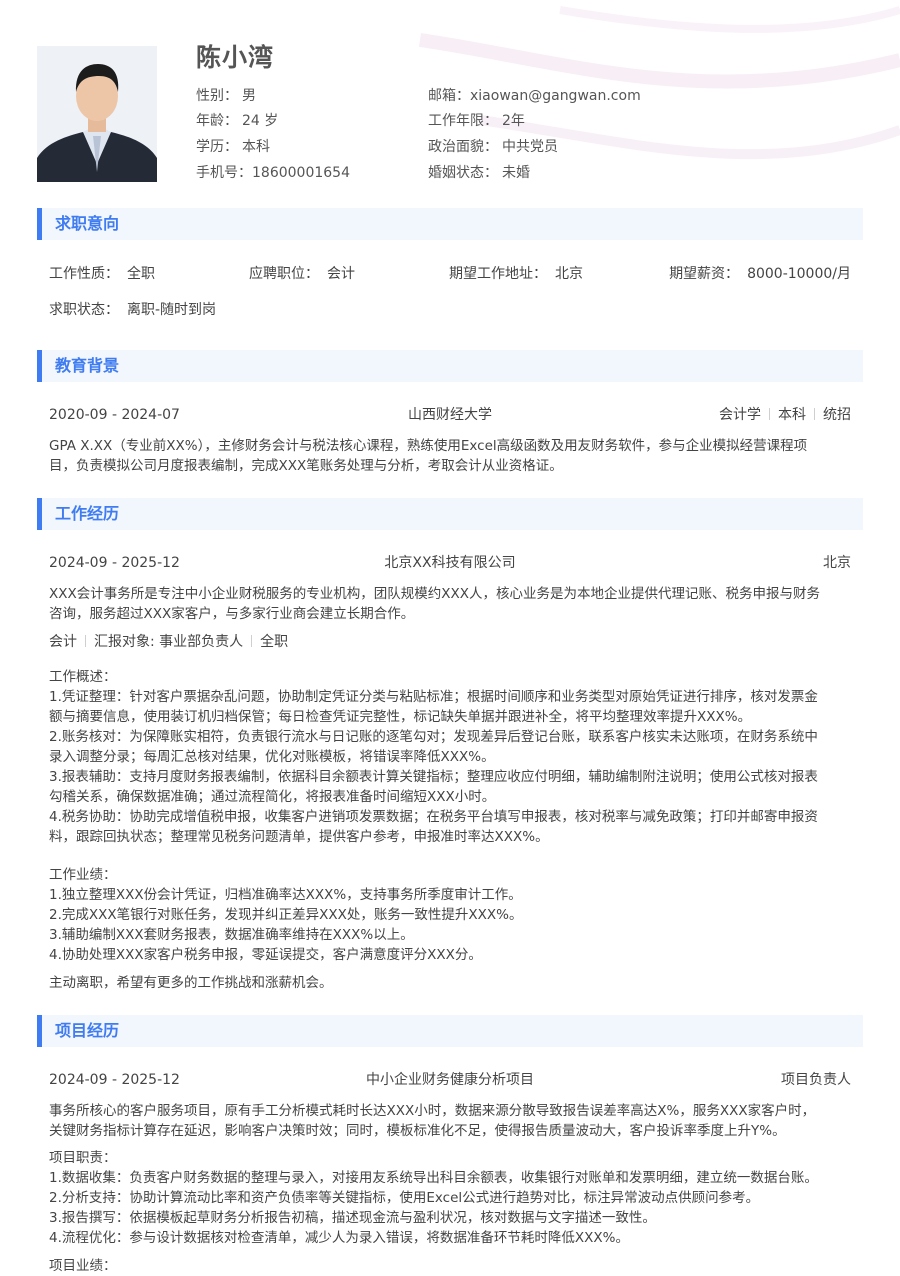 This screenshot has height=1276, width=900. I want to click on person-portrait-icon, so click(97, 114).